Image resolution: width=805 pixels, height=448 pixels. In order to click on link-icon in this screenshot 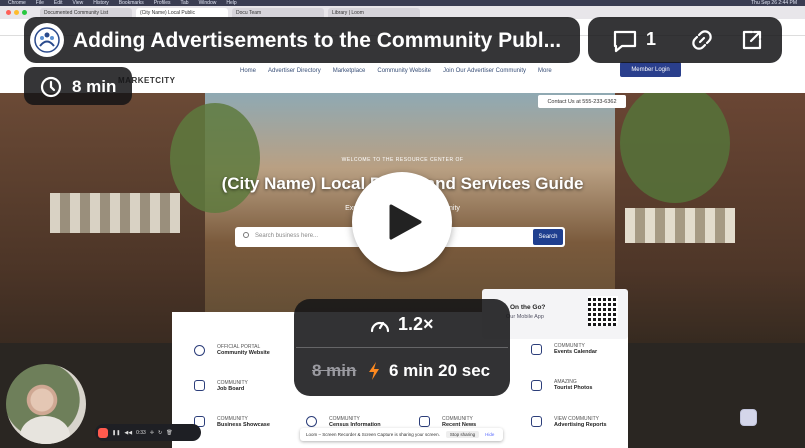, I will do `click(702, 40)`.